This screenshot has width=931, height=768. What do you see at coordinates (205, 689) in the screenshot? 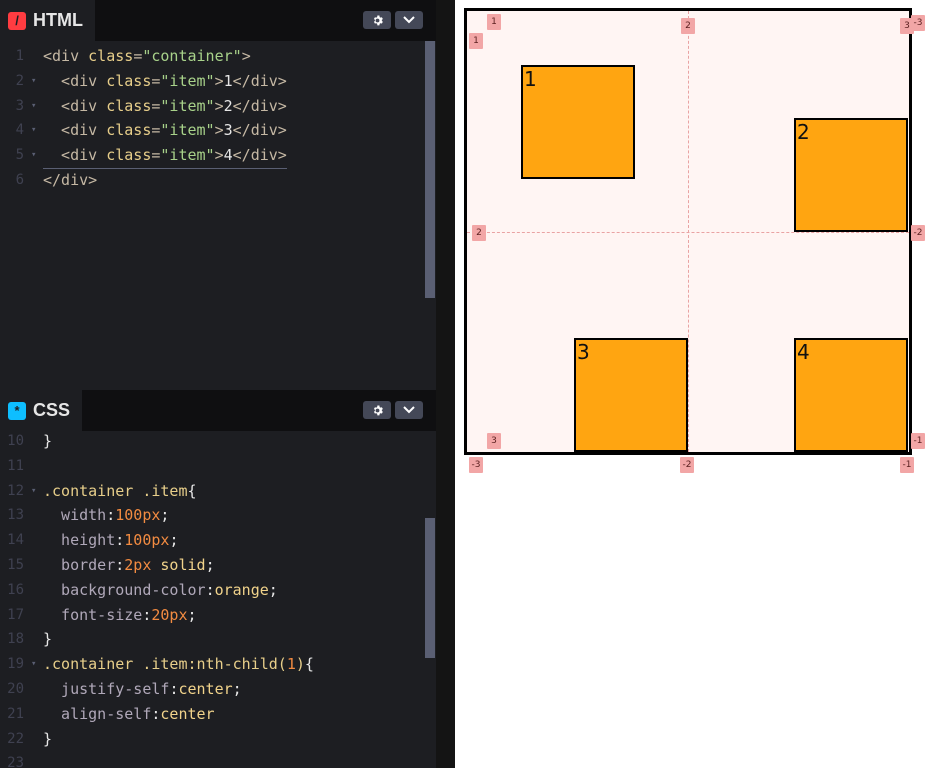
I see `code-token: center` at bounding box center [205, 689].